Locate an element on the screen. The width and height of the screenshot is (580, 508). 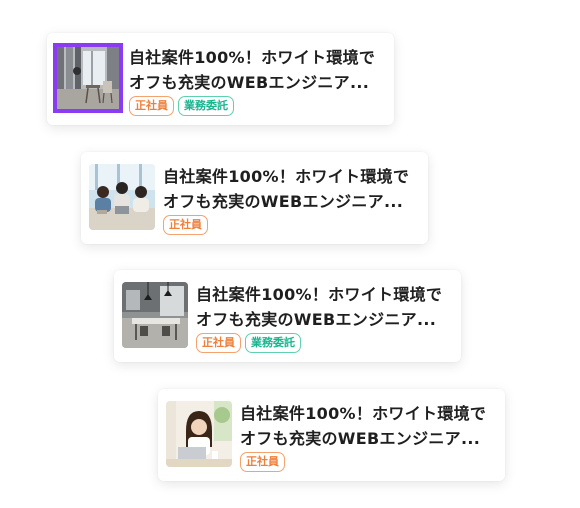
office-window-image is located at coordinates (88, 78).